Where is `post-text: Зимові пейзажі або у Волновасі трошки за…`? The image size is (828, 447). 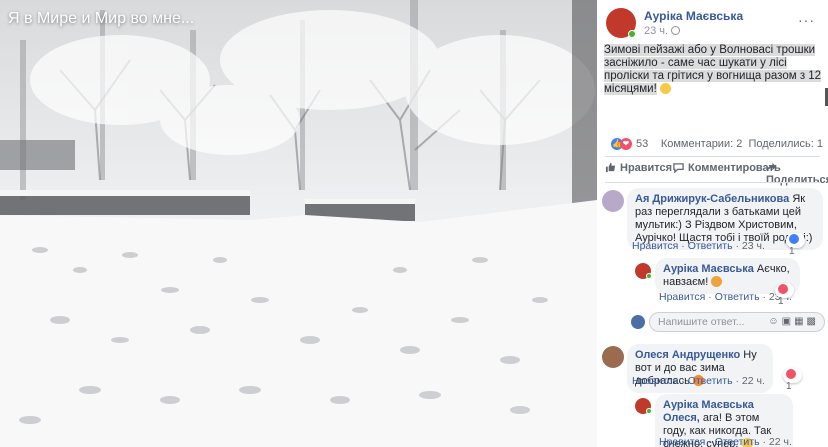
post-text: Зимові пейзажі або у Волновасі трошки за… is located at coordinates (714, 70).